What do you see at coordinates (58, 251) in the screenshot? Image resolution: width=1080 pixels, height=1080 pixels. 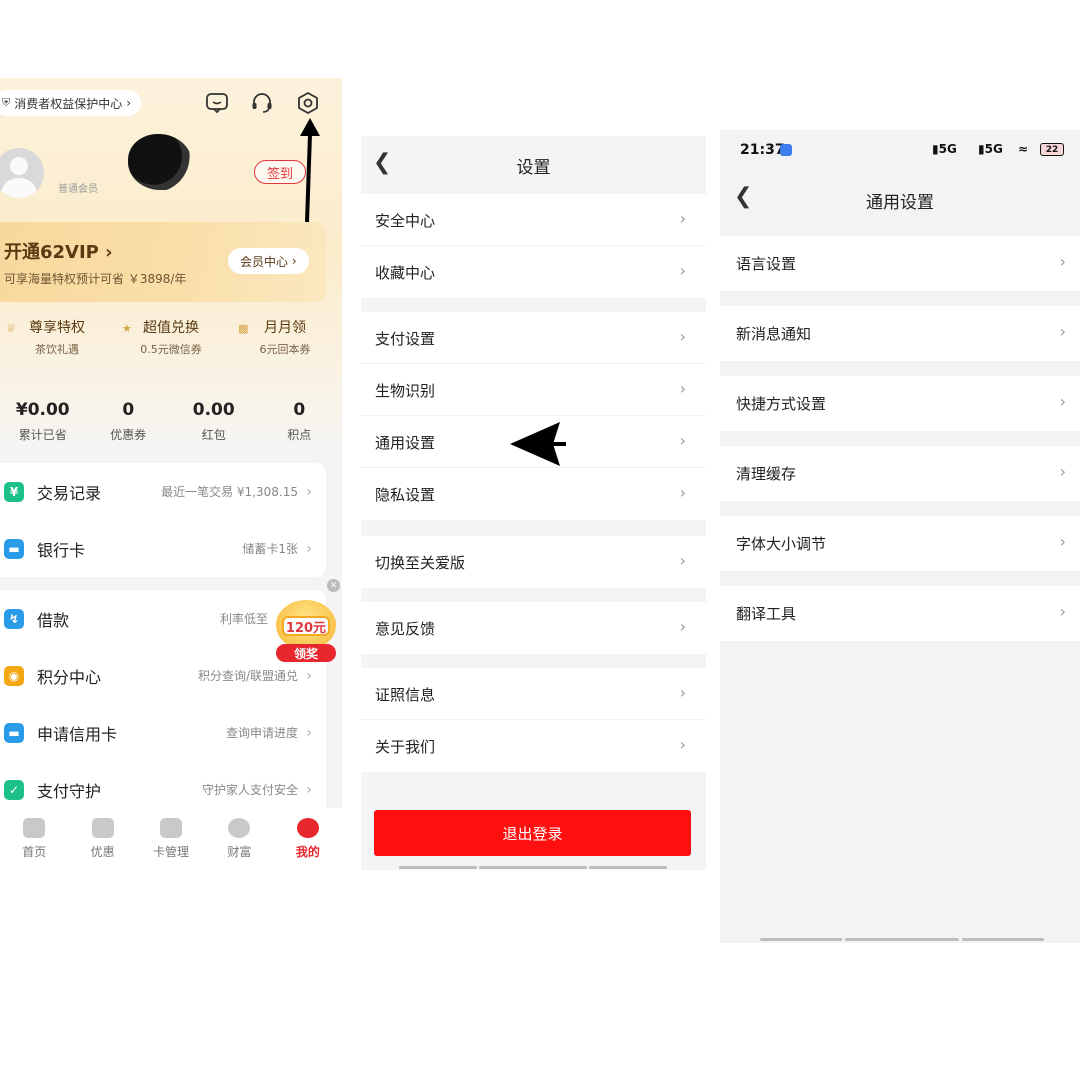 I see `vip-title: 开通62VIP ›` at bounding box center [58, 251].